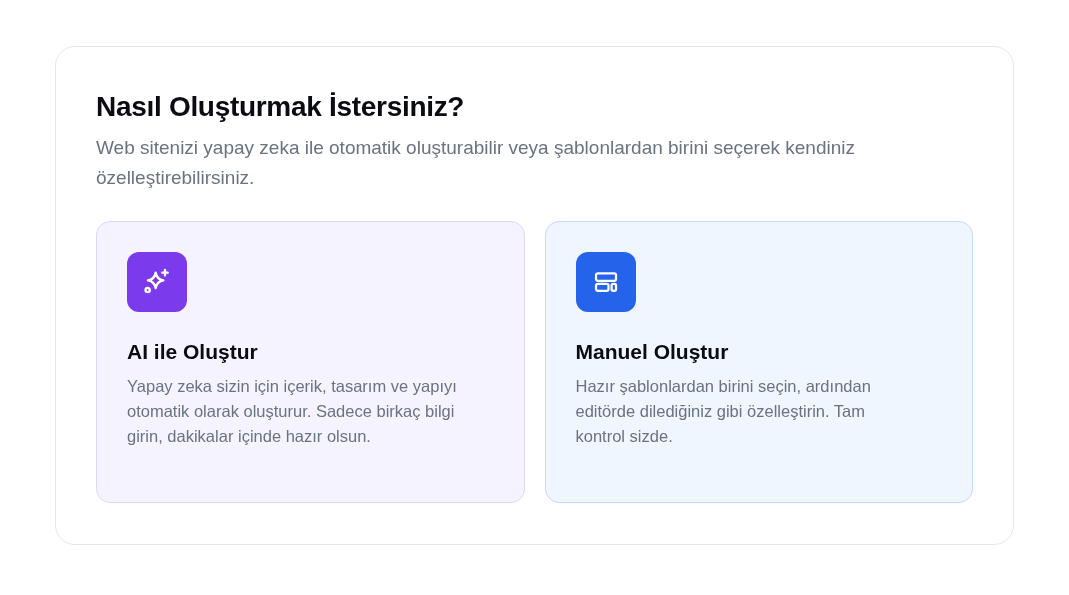 This screenshot has height=595, width=1069. What do you see at coordinates (476, 163) in the screenshot?
I see `panel-subtitle: Web sitenizi yapay zeka ile otomatik oluşturabilir veya şablonlardan birini seçerek kendiniz özelleştirebilirsiniz.` at bounding box center [476, 163].